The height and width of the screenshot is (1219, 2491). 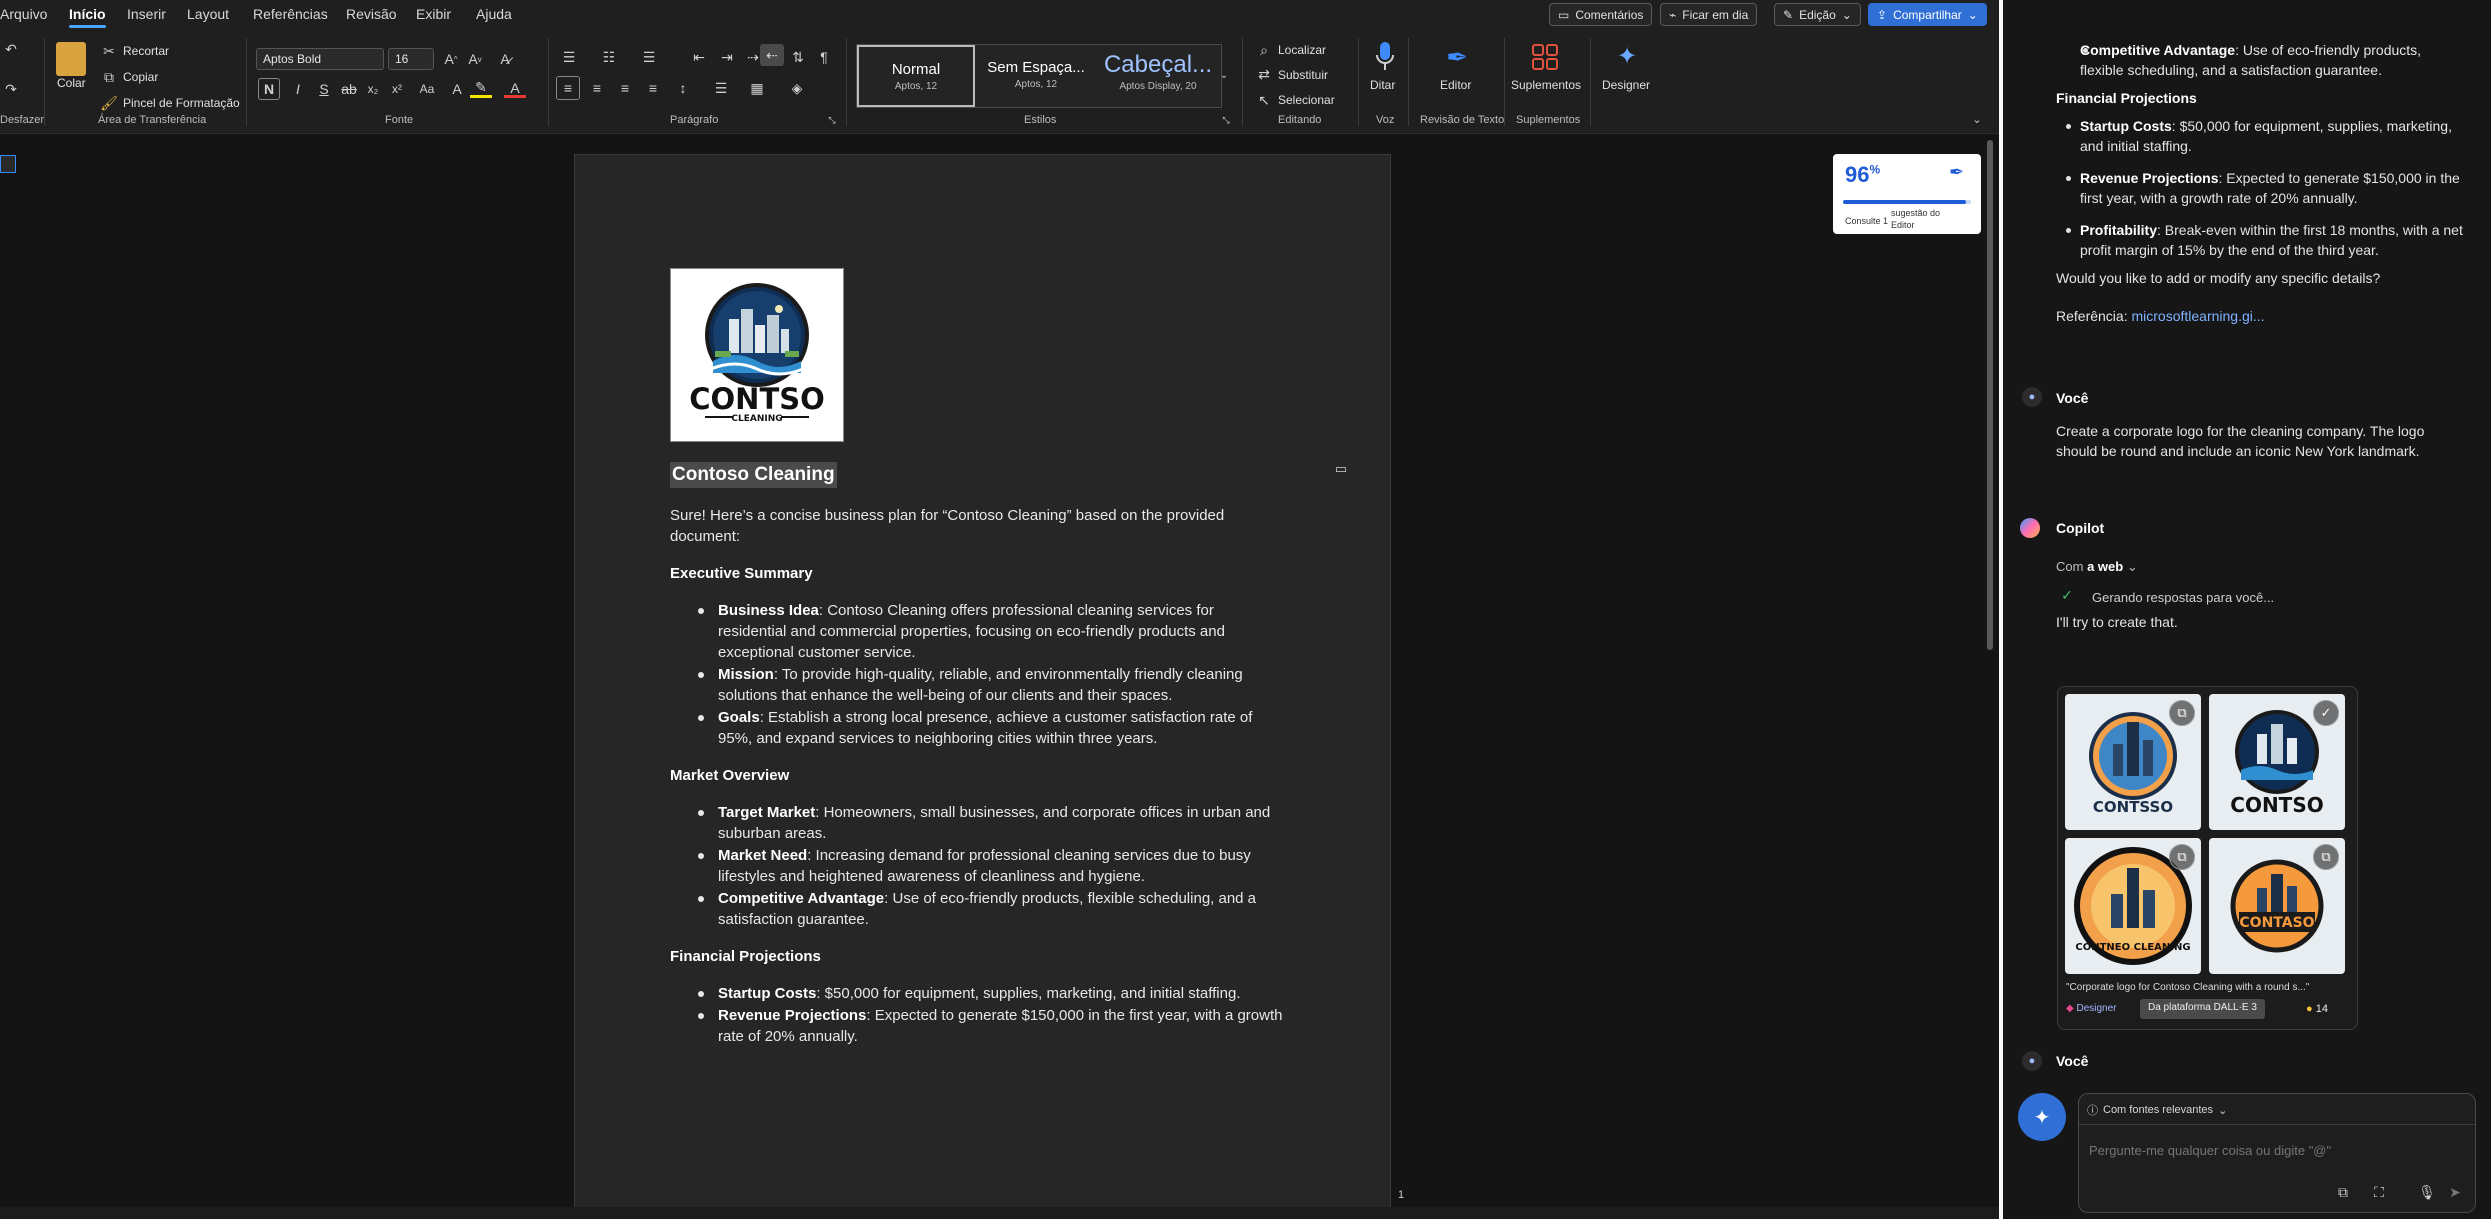 I want to click on with-prefix: Com, so click(x=2070, y=566).